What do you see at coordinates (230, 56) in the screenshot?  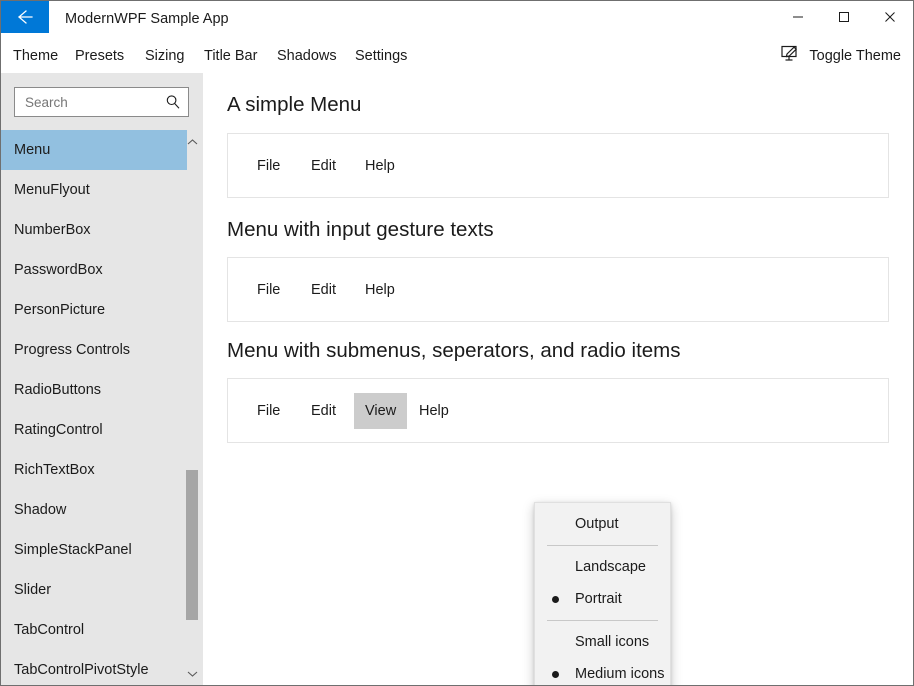 I see `menubar-item-title-bar: Title Bar` at bounding box center [230, 56].